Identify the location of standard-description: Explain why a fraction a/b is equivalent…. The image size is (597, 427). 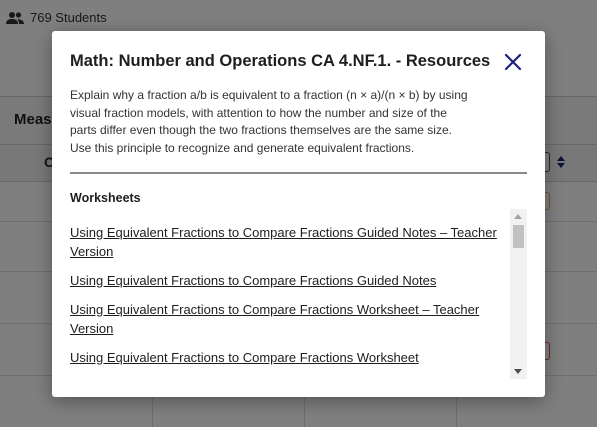
(269, 121).